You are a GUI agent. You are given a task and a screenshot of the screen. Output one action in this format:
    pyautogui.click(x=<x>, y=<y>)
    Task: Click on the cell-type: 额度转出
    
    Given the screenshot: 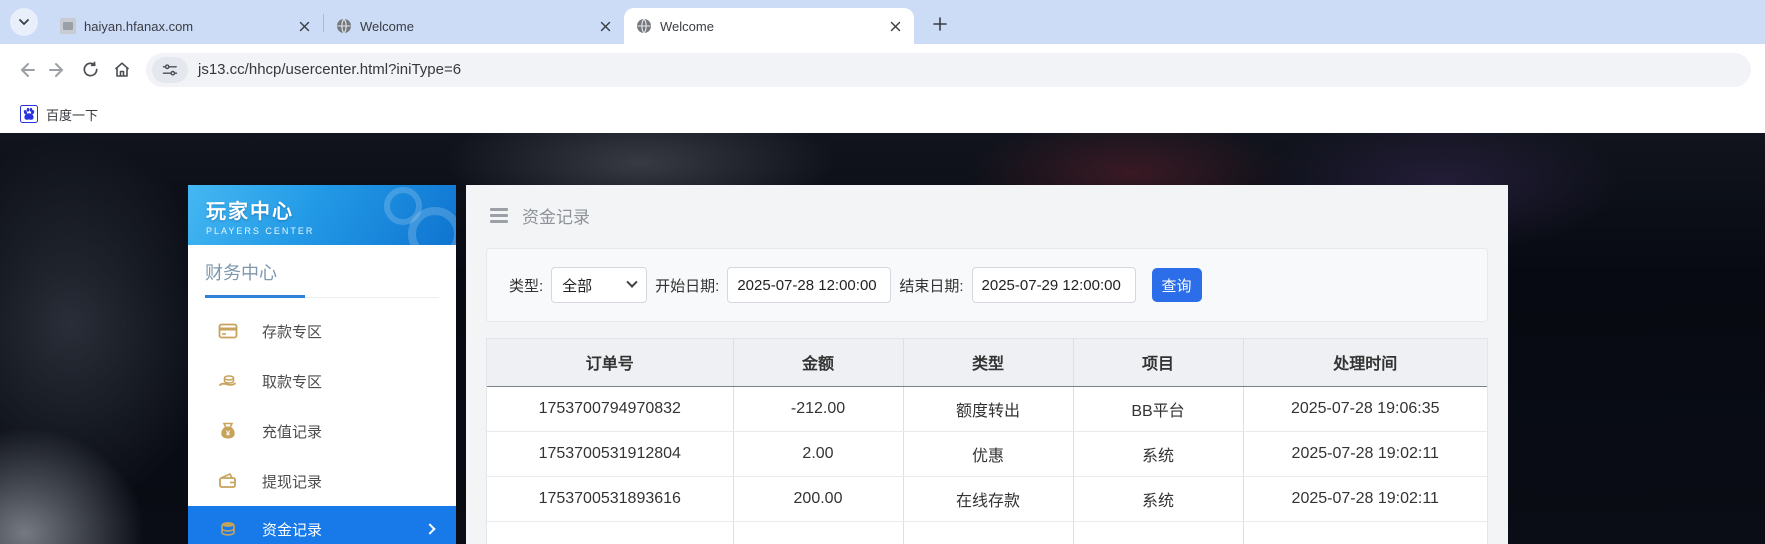 What is the action you would take?
    pyautogui.click(x=987, y=409)
    